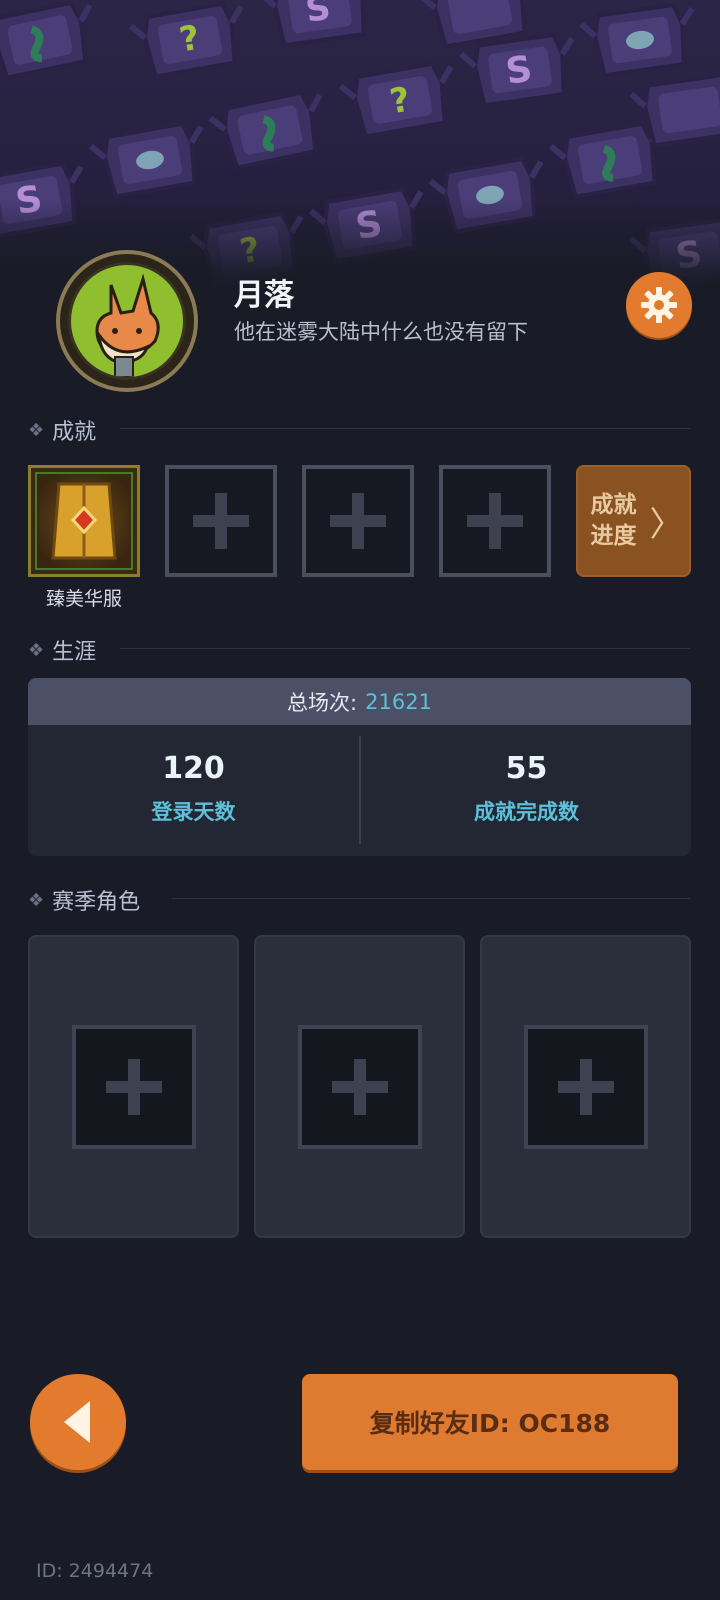 The image size is (720, 1600). What do you see at coordinates (359, 701) in the screenshot?
I see `career-total-row: 总场次: 21621` at bounding box center [359, 701].